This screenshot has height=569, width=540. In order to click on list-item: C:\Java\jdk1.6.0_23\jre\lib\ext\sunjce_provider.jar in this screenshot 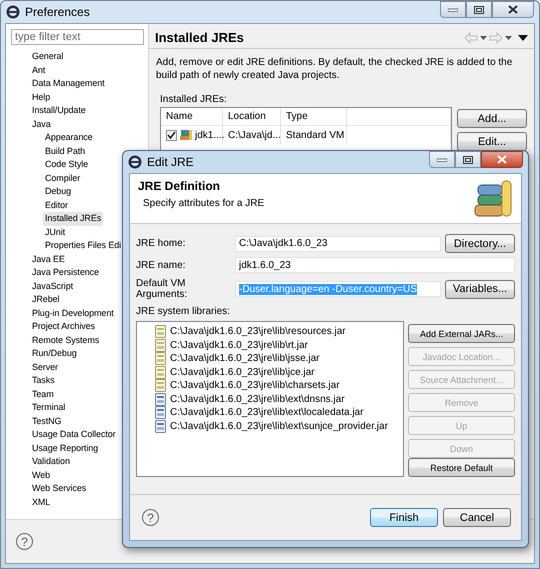, I will do `click(279, 426)`.